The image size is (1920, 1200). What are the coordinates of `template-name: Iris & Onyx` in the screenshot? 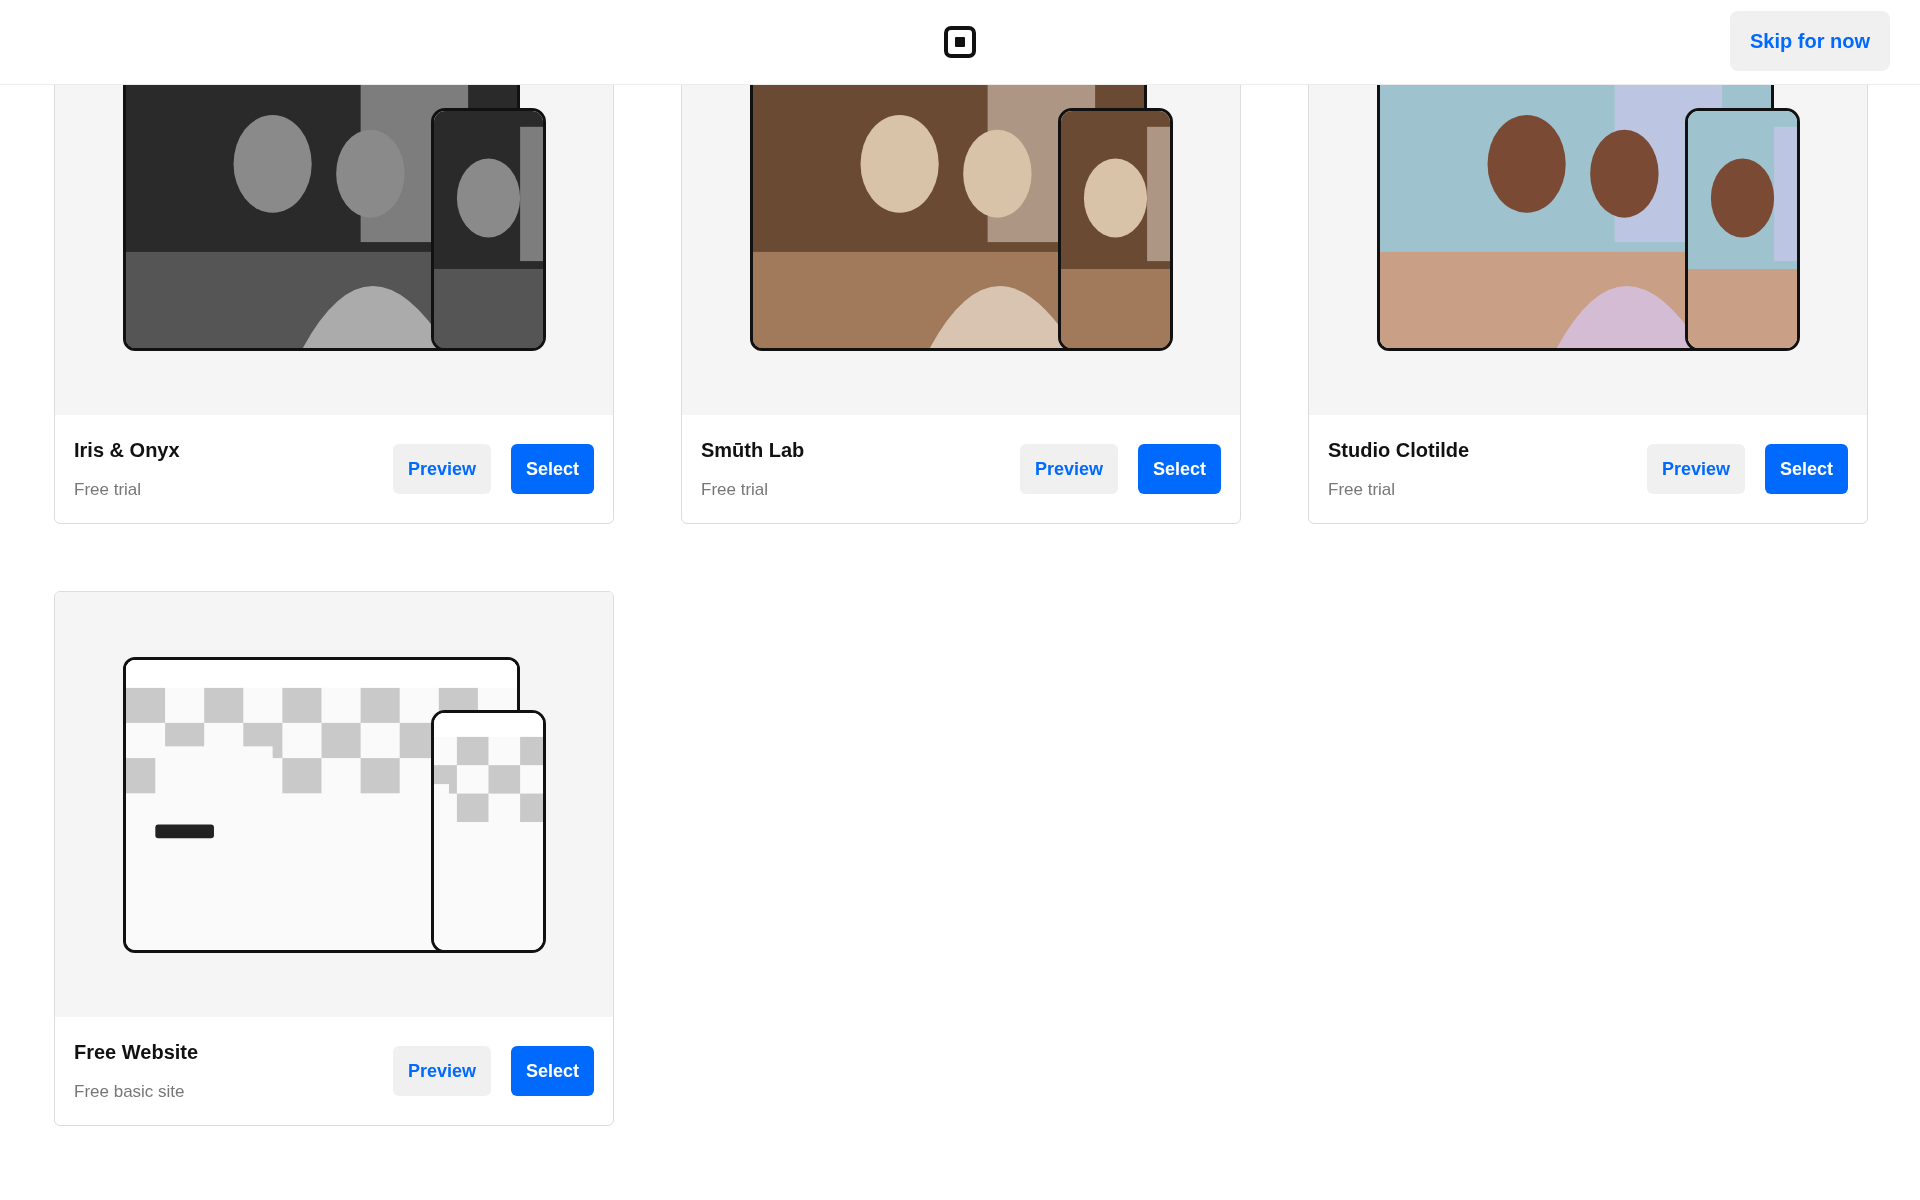 It's located at (127, 450).